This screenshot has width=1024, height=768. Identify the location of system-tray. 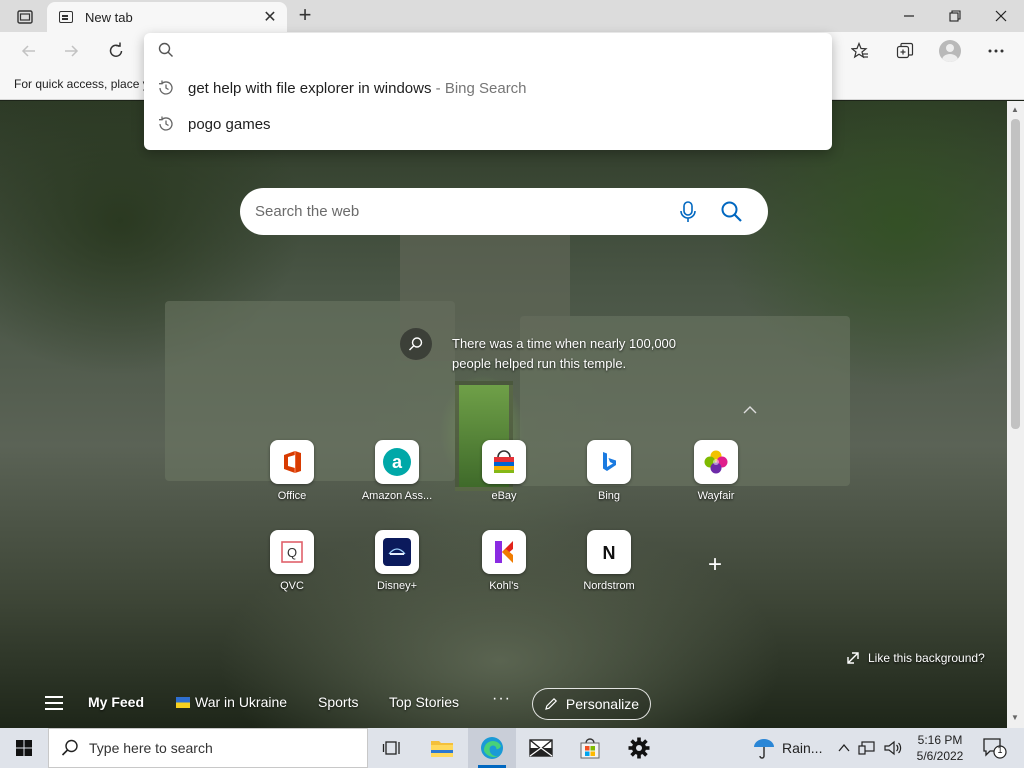
(870, 748).